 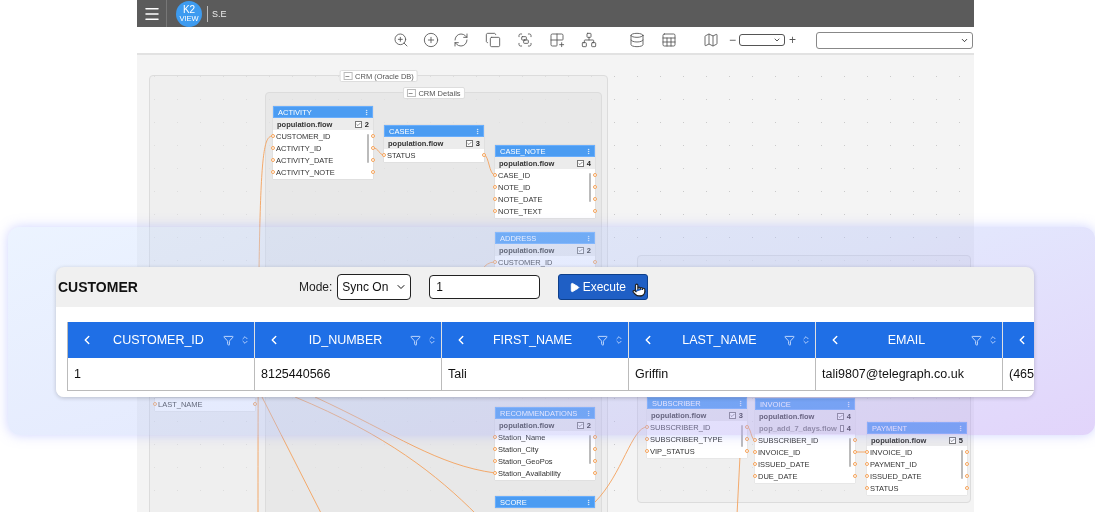 I want to click on table-cell: tali9807@telegraph.co.uk, so click(x=909, y=374).